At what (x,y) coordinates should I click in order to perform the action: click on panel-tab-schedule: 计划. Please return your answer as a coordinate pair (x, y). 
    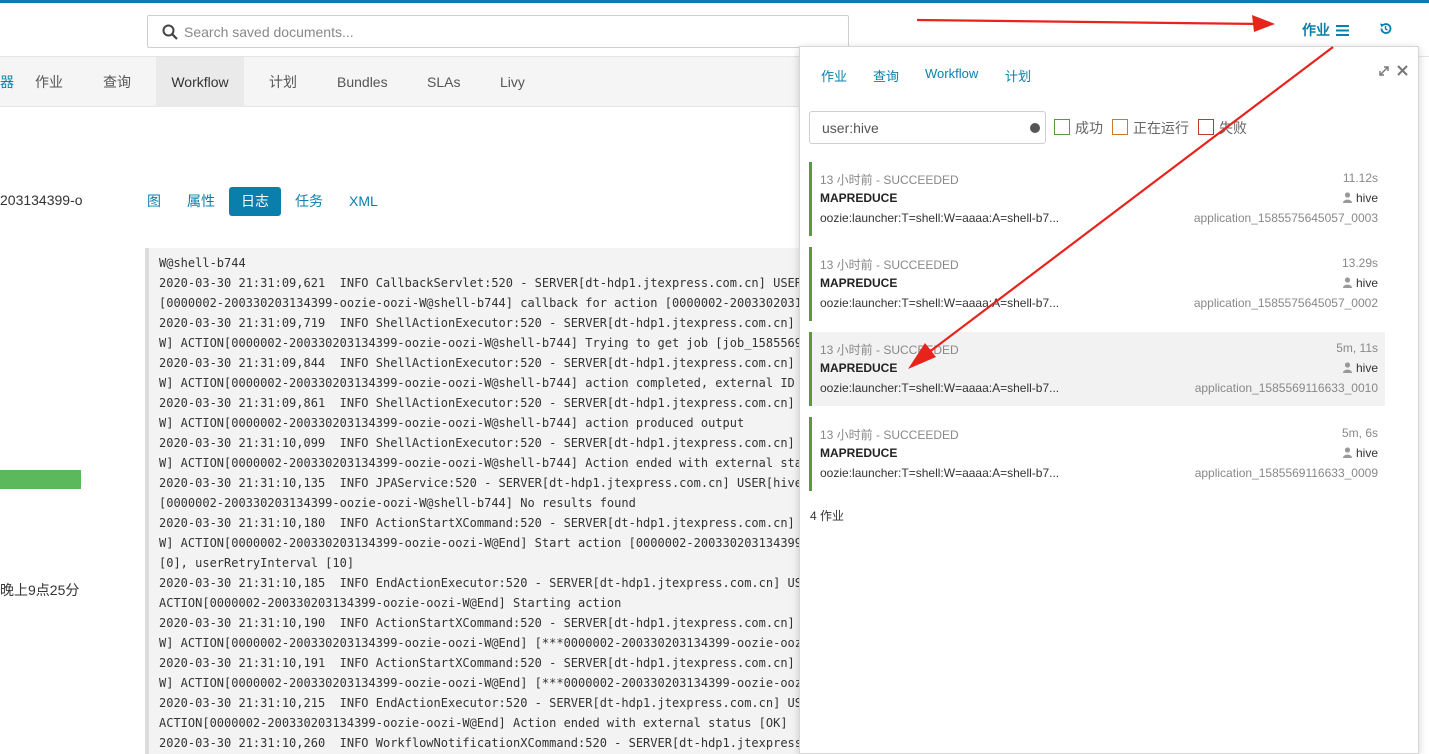
    Looking at the image, I should click on (1018, 75).